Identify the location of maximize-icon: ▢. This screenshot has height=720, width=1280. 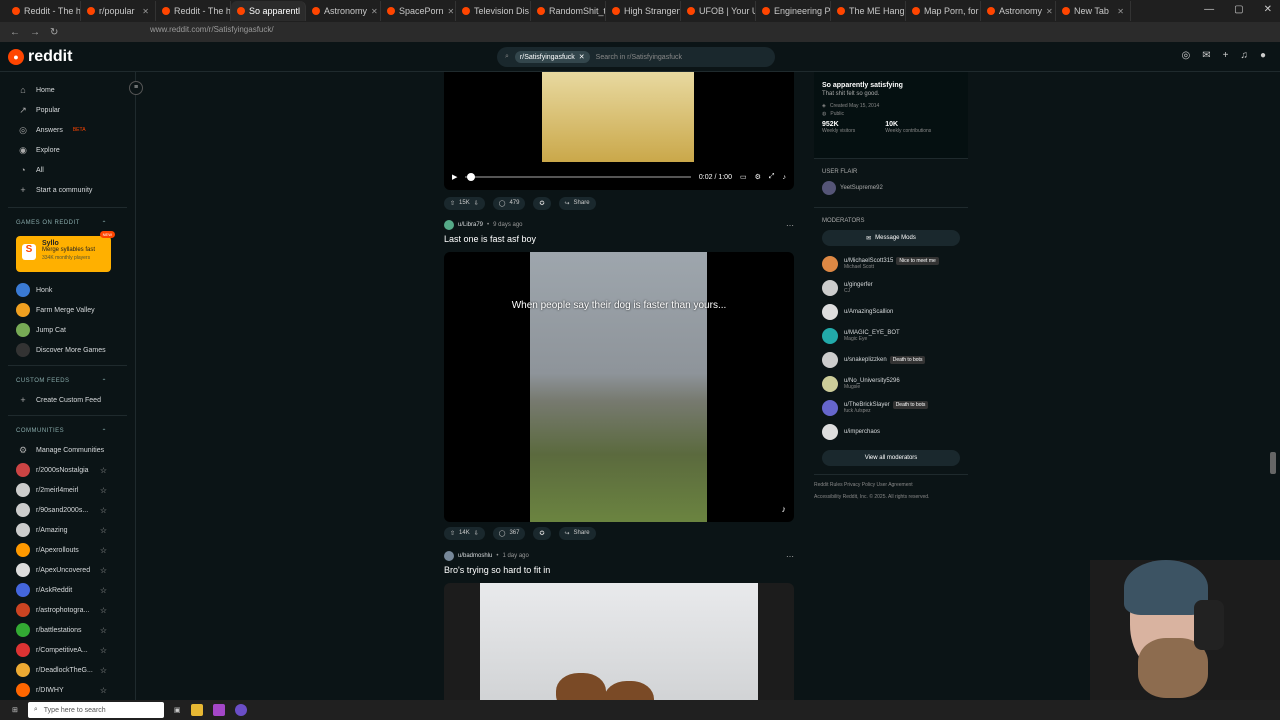
(1238, 9).